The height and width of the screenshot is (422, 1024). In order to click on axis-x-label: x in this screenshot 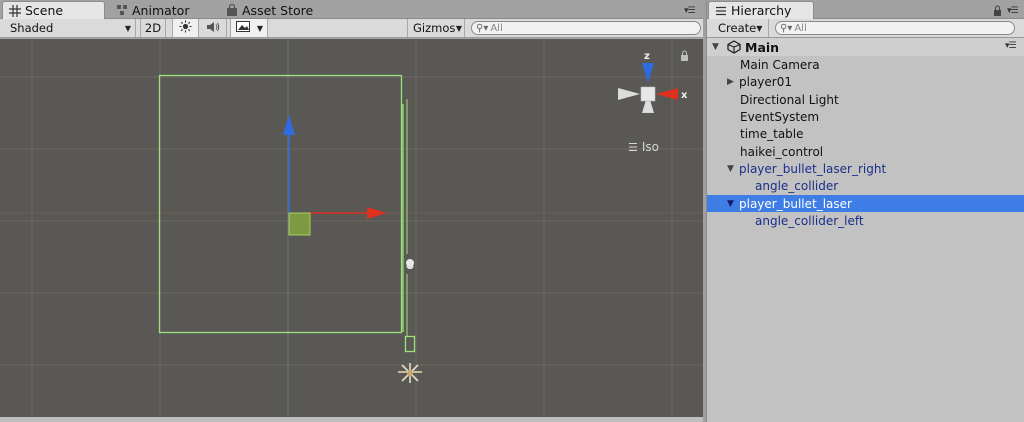, I will do `click(684, 95)`.